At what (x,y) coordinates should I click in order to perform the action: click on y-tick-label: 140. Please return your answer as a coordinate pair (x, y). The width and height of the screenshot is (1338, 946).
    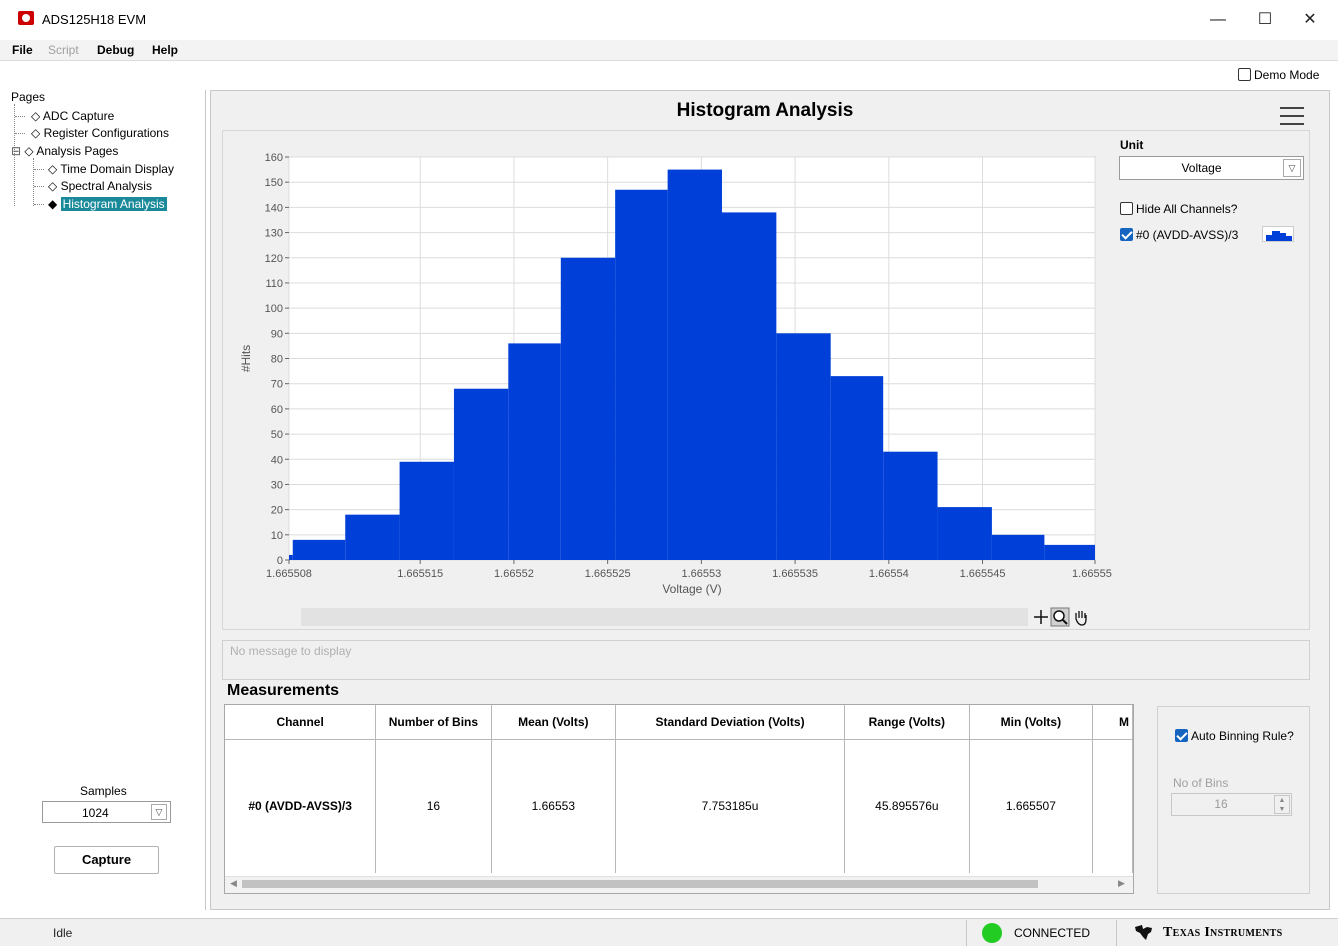
    Looking at the image, I should click on (274, 208).